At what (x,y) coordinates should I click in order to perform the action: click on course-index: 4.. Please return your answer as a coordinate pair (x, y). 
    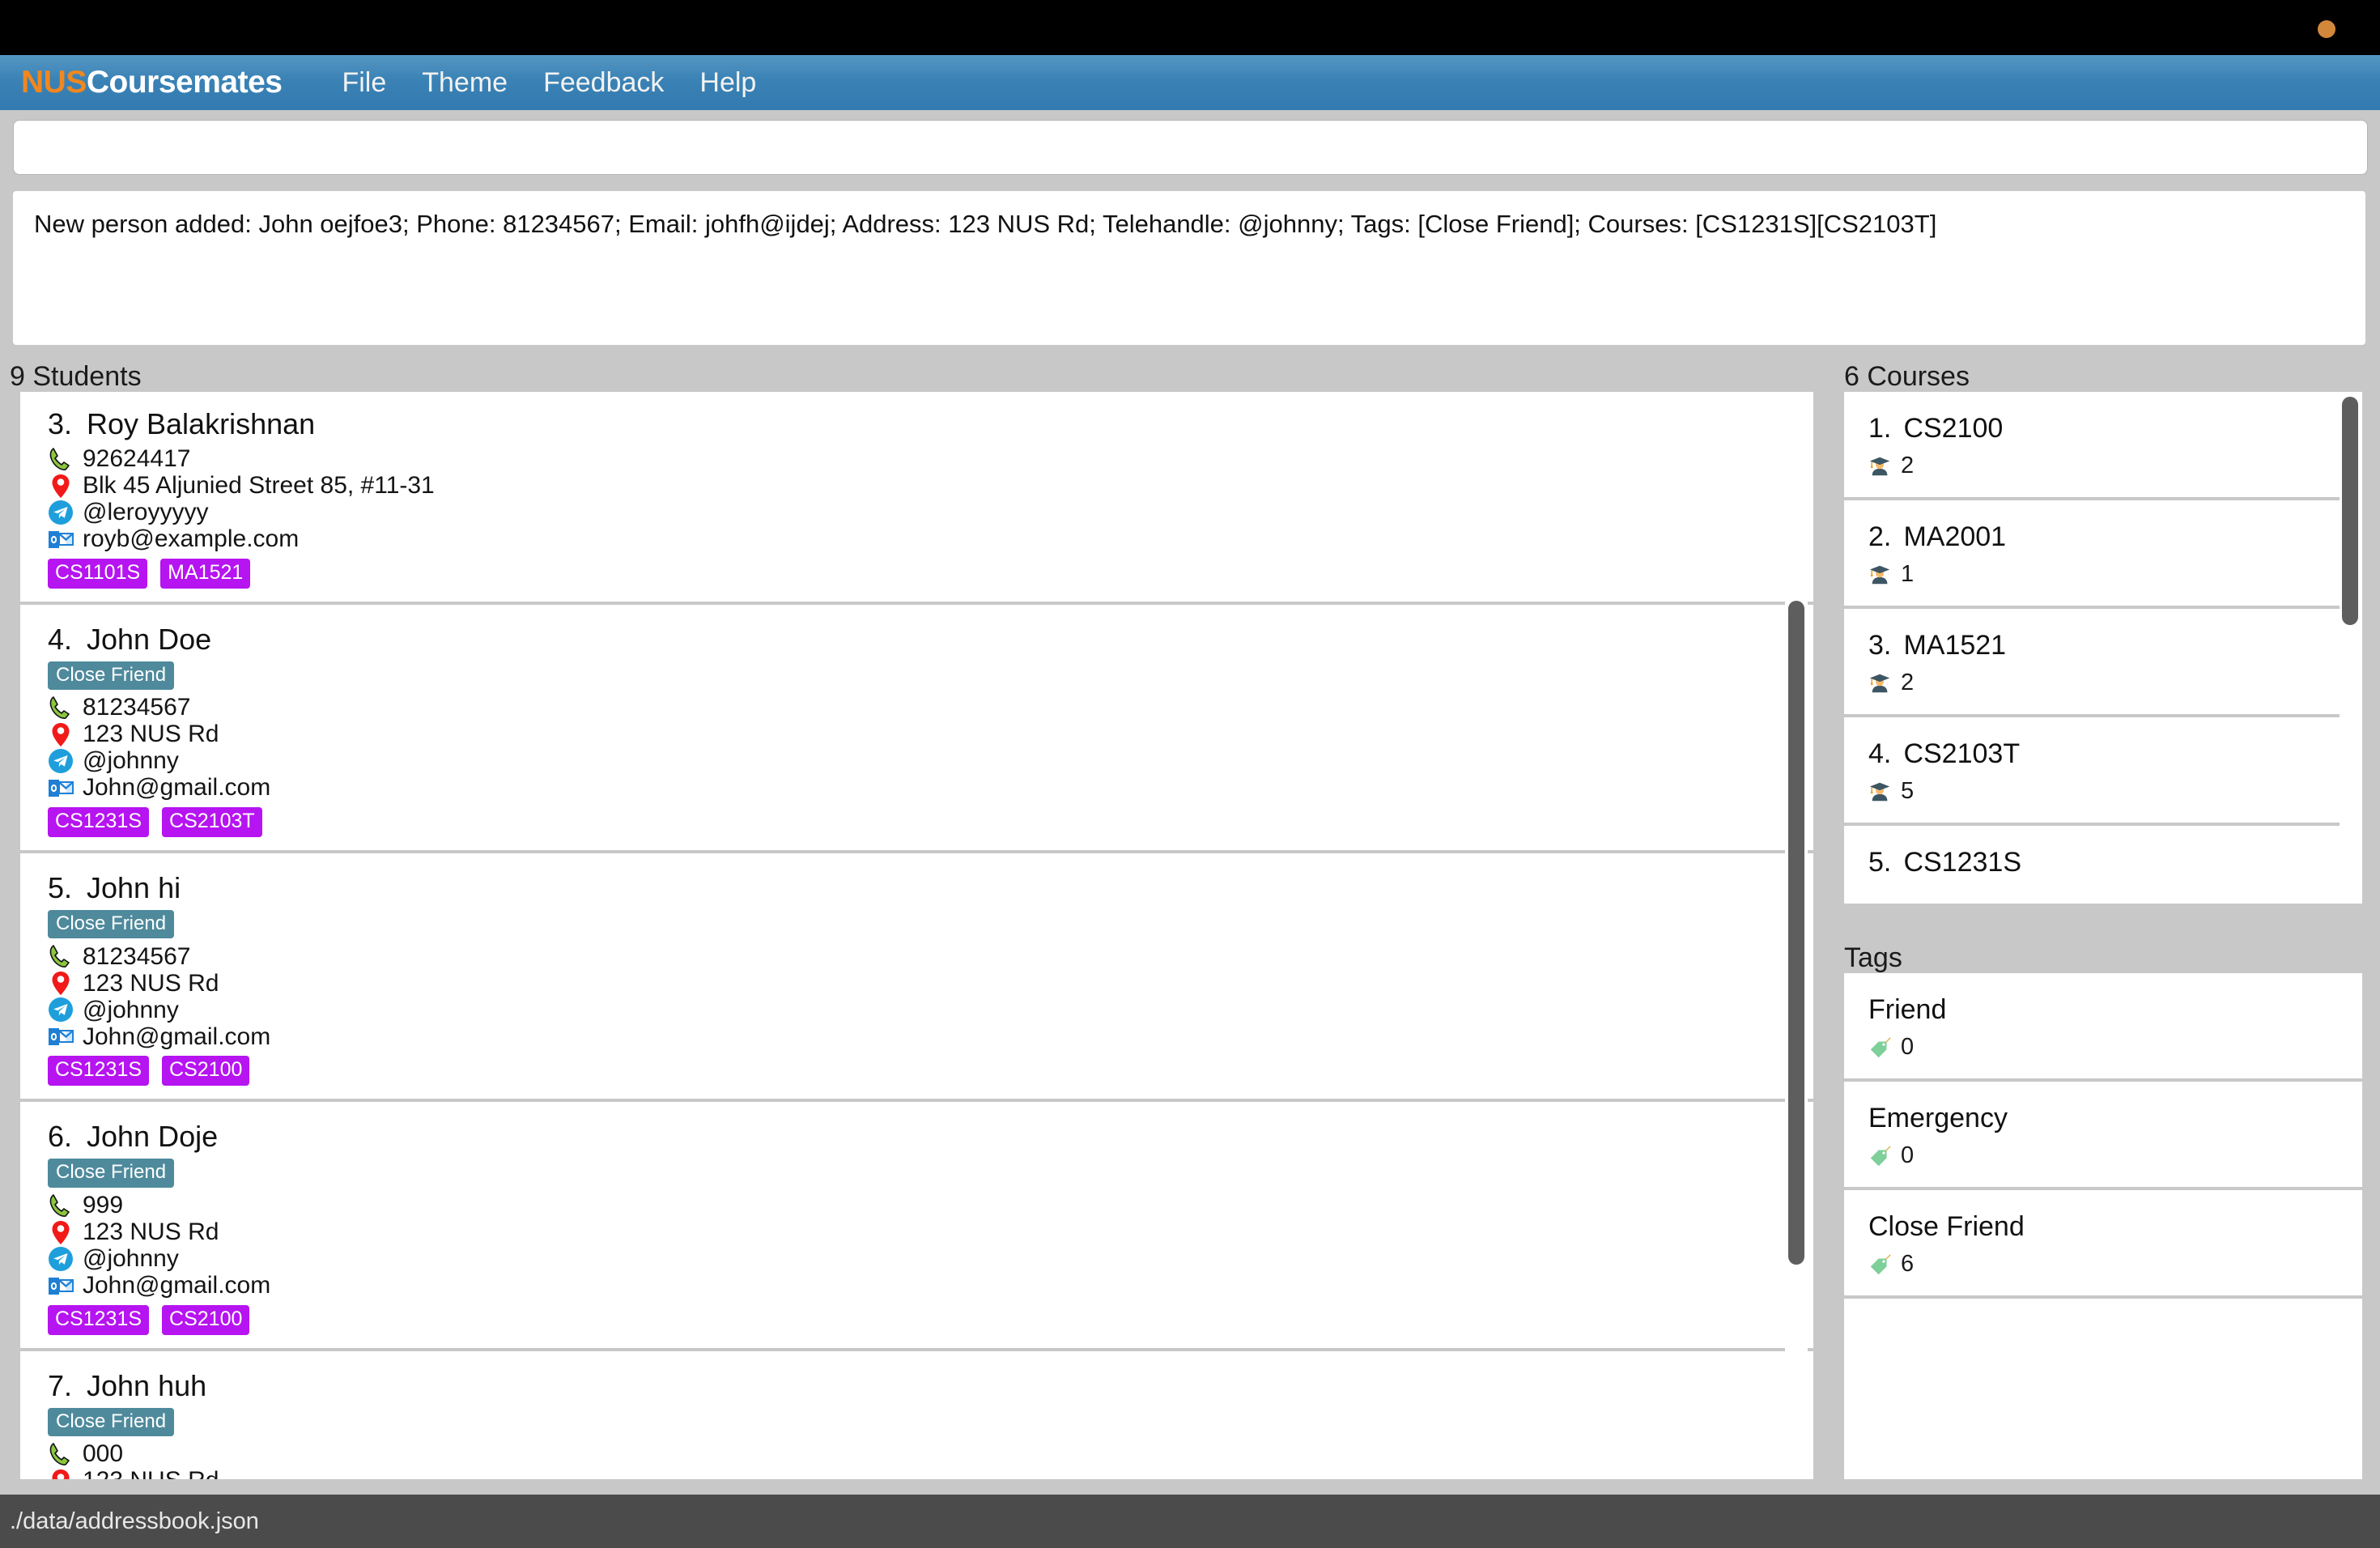
    Looking at the image, I should click on (1880, 754).